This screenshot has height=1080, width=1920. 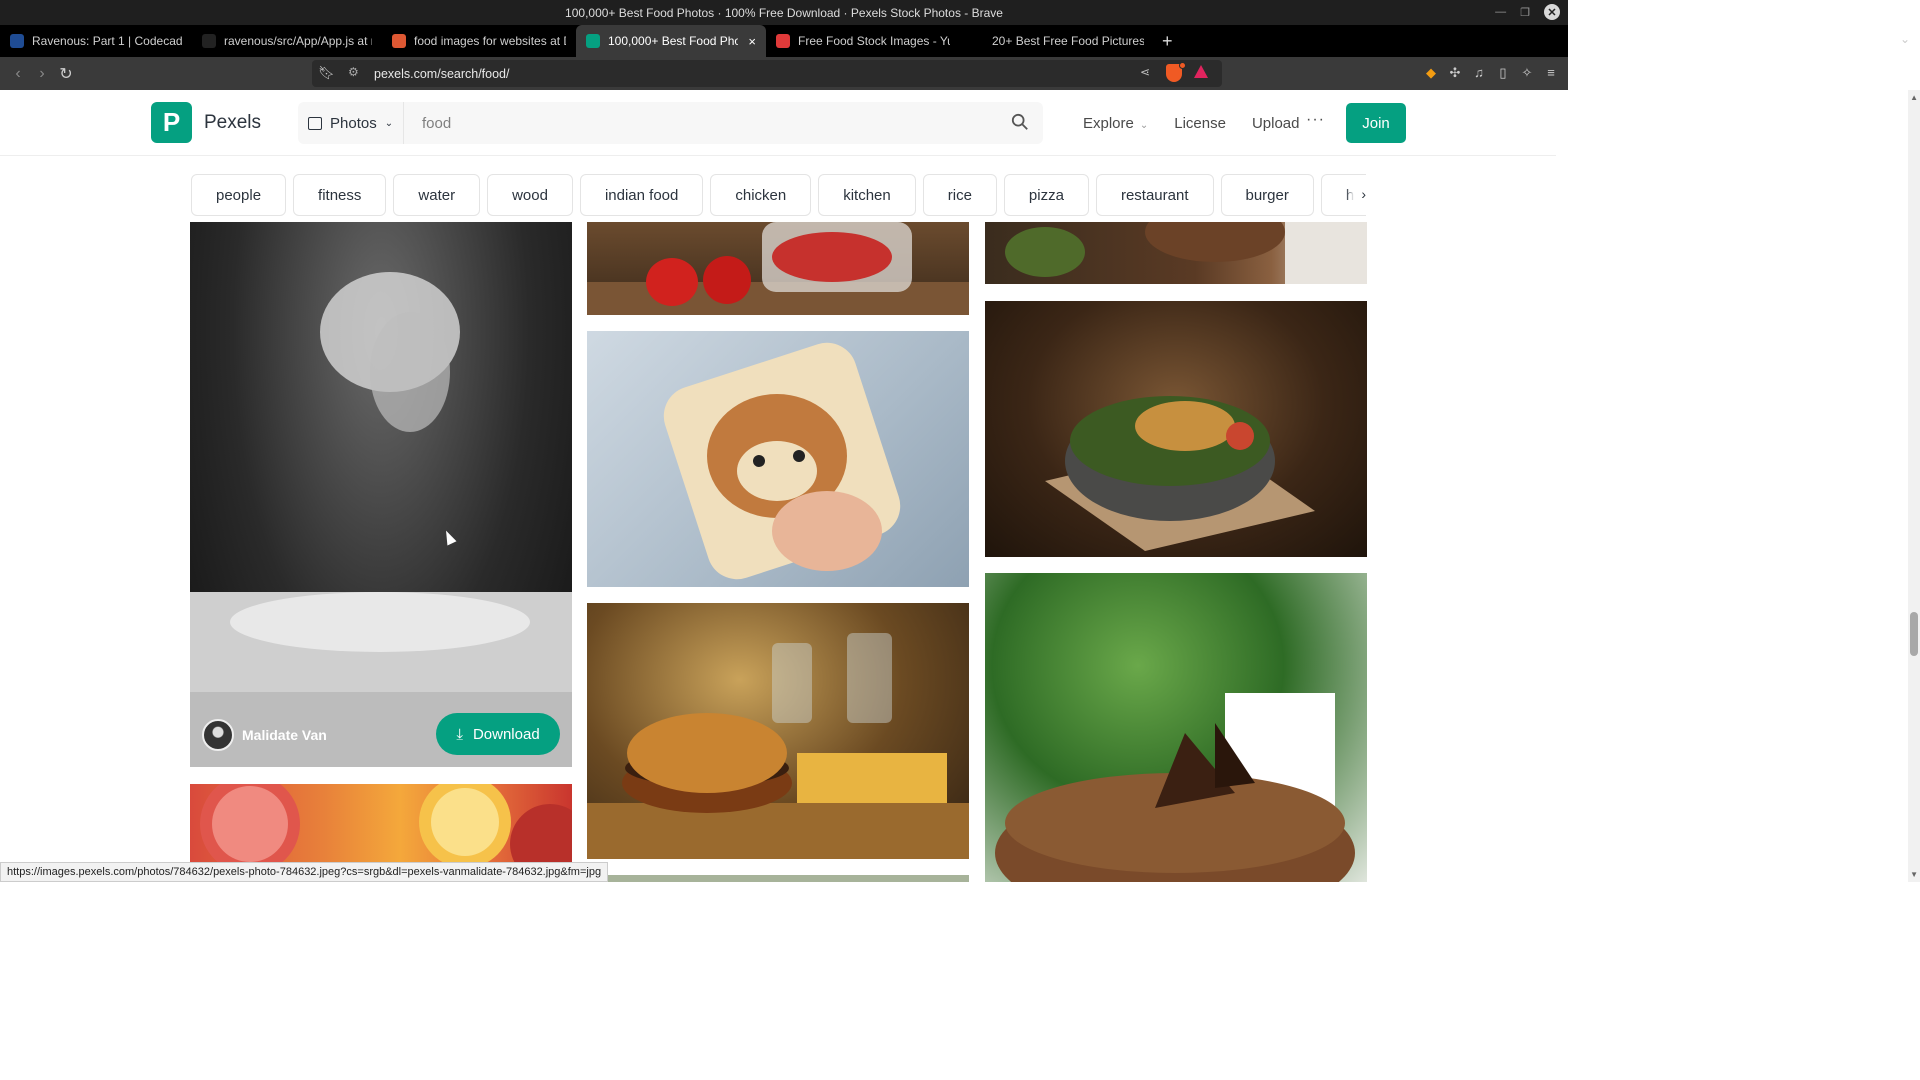 I want to click on scrollbar-thumb, so click(x=1914, y=634).